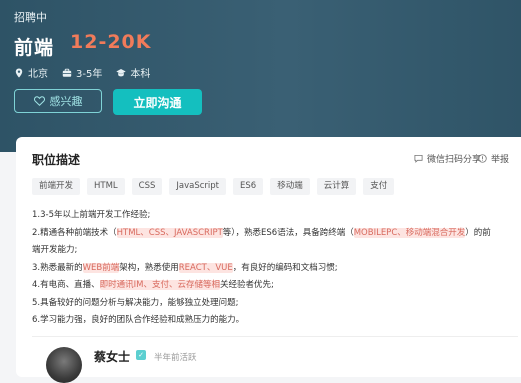  Describe the element at coordinates (276, 286) in the screenshot. I see `desc-line: 4.有电商、直播、即时通讯IM、支付、云存储等相关经验者优先;` at that location.